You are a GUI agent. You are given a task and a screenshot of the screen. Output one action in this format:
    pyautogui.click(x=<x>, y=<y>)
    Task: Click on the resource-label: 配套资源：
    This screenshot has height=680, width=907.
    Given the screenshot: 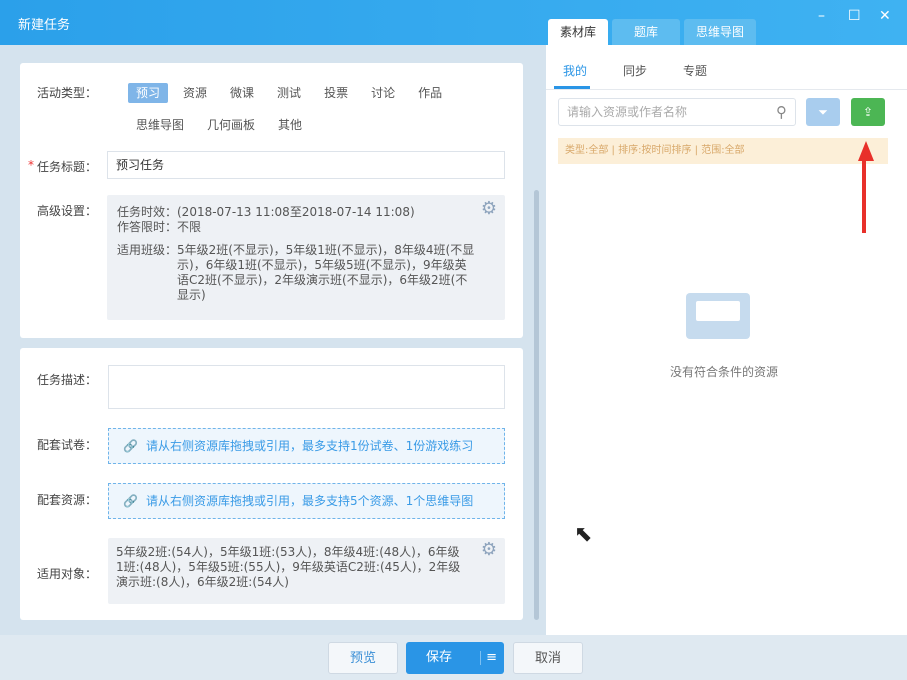 What is the action you would take?
    pyautogui.click(x=67, y=500)
    